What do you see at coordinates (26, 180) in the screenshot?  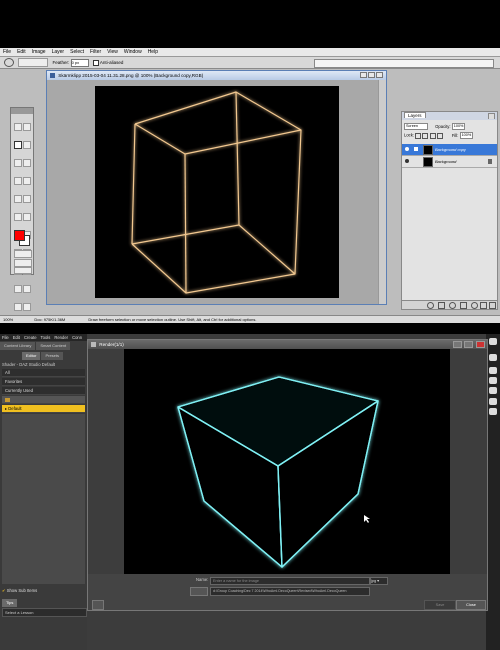 I see `brush-tool-icon` at bounding box center [26, 180].